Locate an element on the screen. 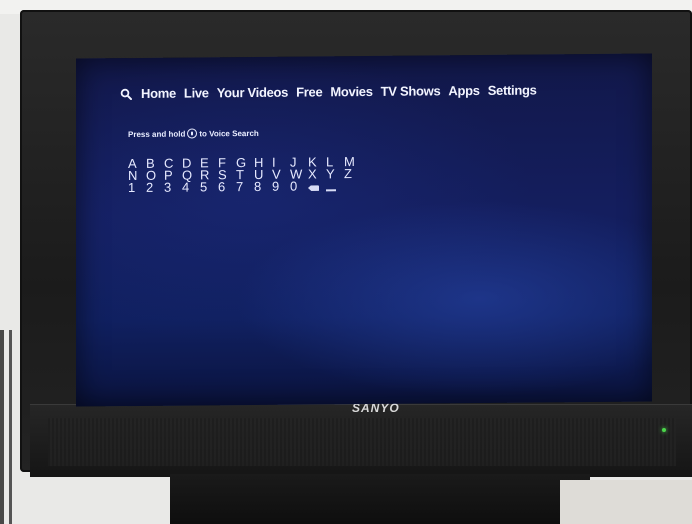 The image size is (692, 524). voice-search-hint: Press and hold to Voice Search is located at coordinates (193, 133).